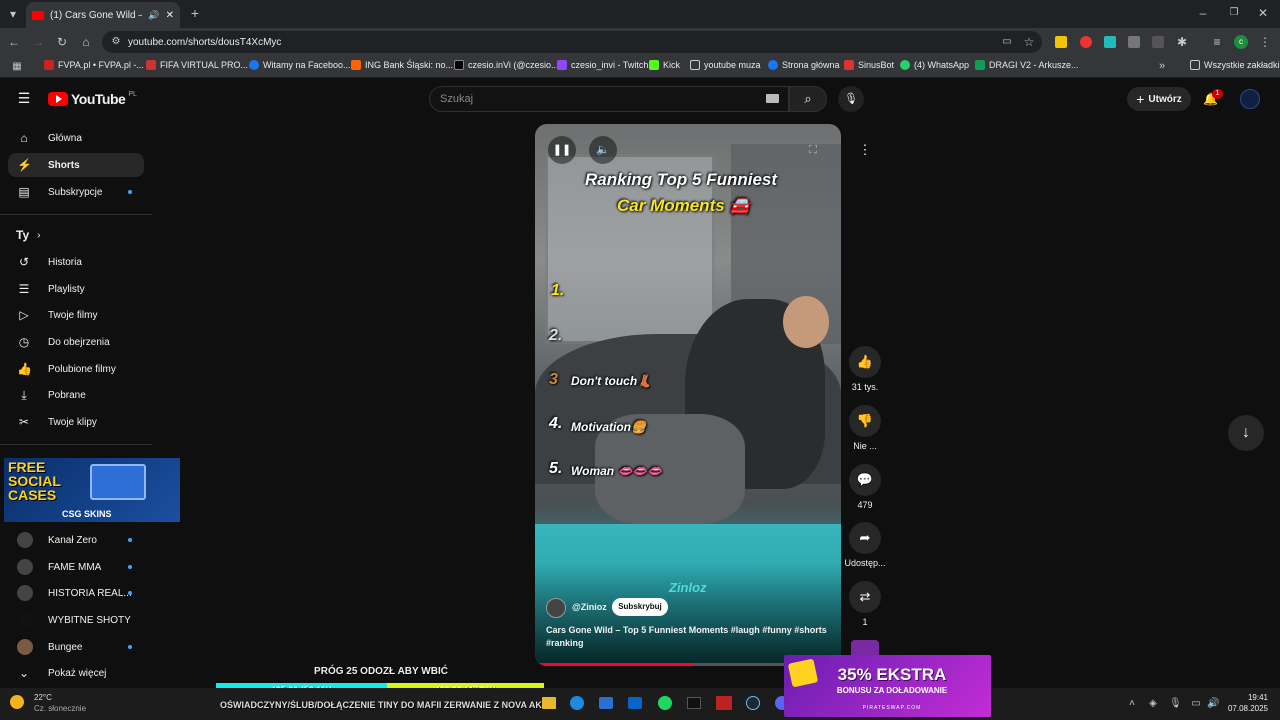 The height and width of the screenshot is (720, 1280). Describe the element at coordinates (851, 99) in the screenshot. I see `voice-search-button: 🎙` at that location.